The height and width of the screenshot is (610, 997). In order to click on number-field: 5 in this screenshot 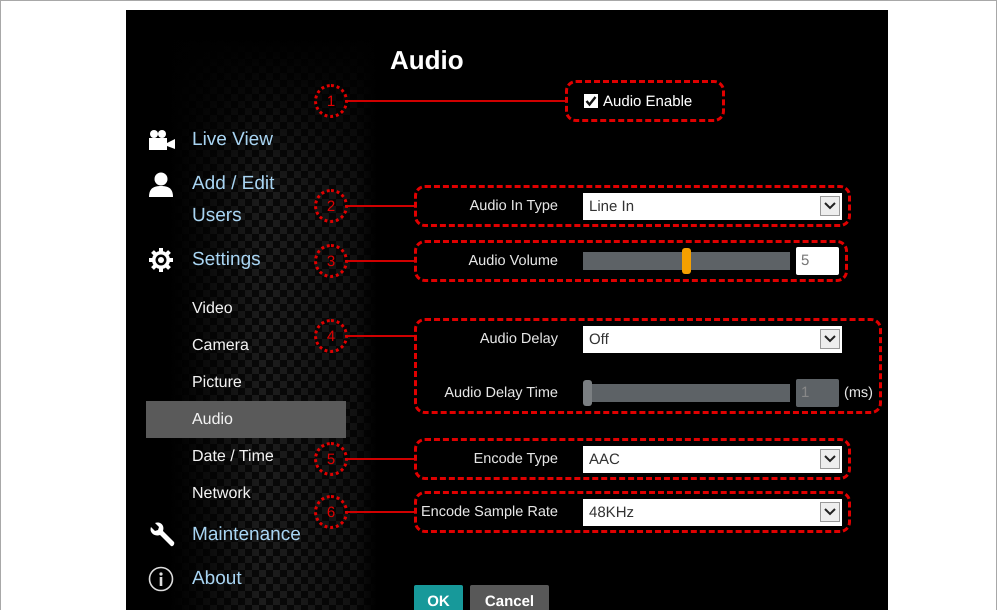, I will do `click(817, 261)`.